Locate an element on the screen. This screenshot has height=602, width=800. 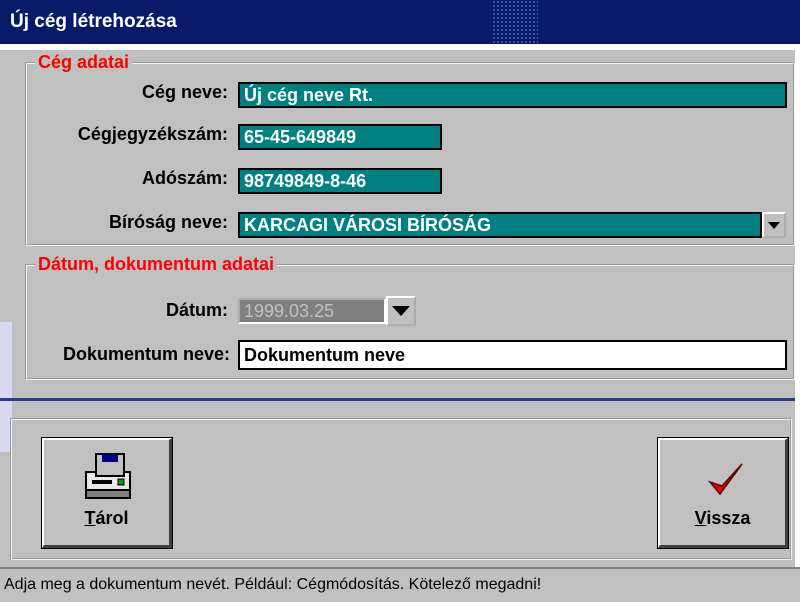
company-regno-label: Cégjegyzékszám: is located at coordinates (152, 134).